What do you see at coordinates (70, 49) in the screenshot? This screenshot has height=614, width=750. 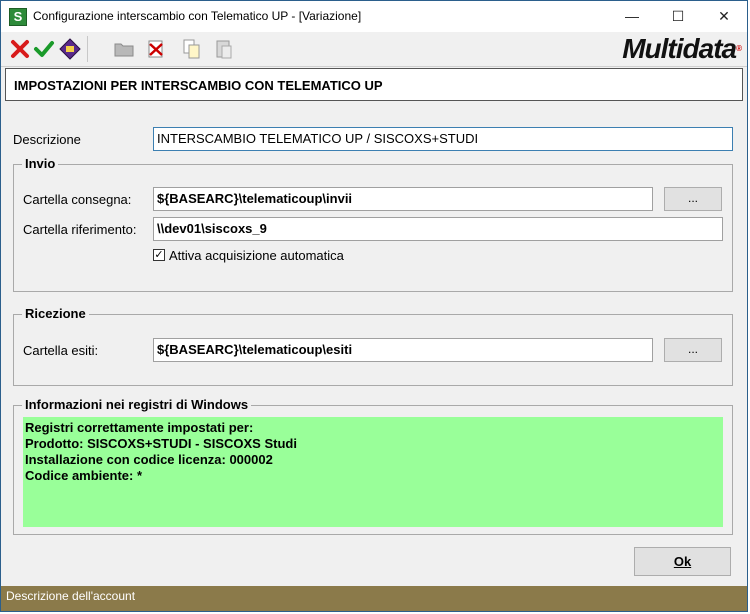 I see `edit-icon` at bounding box center [70, 49].